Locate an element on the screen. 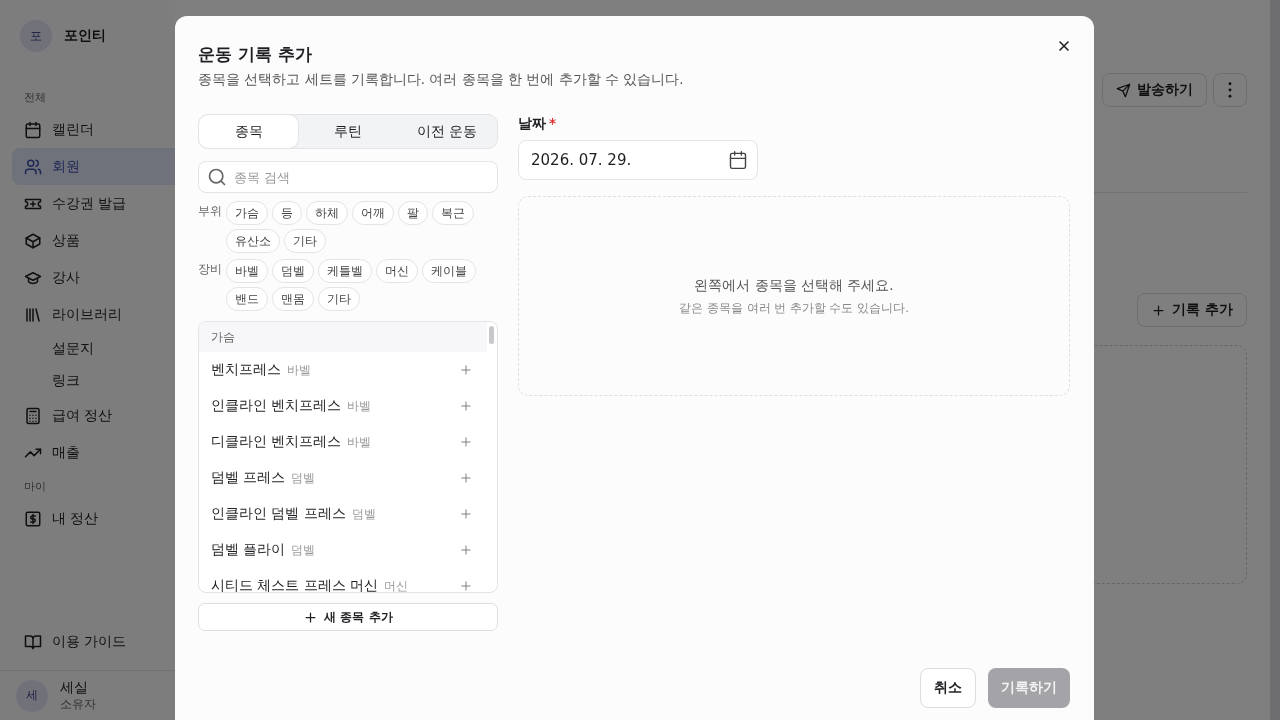  group-heading: 가슴 is located at coordinates (343, 337).